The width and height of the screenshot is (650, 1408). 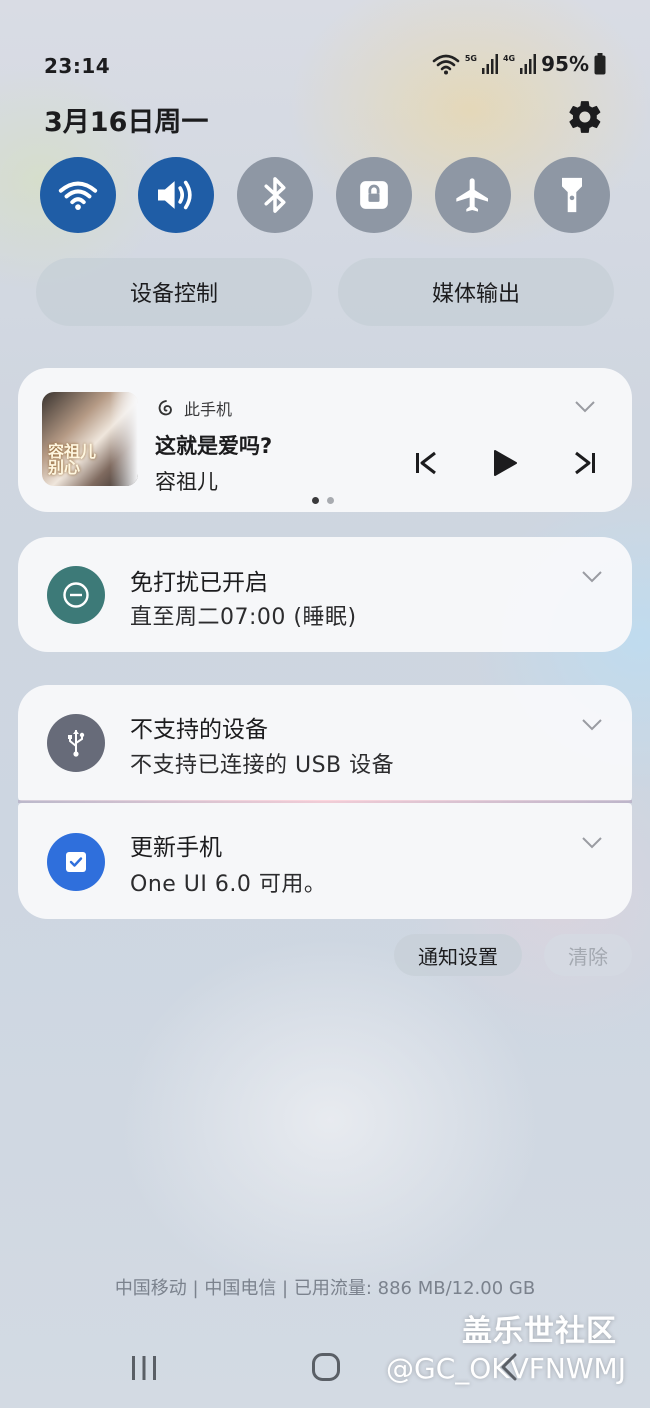 What do you see at coordinates (585, 117) in the screenshot?
I see `settings-gear-icon` at bounding box center [585, 117].